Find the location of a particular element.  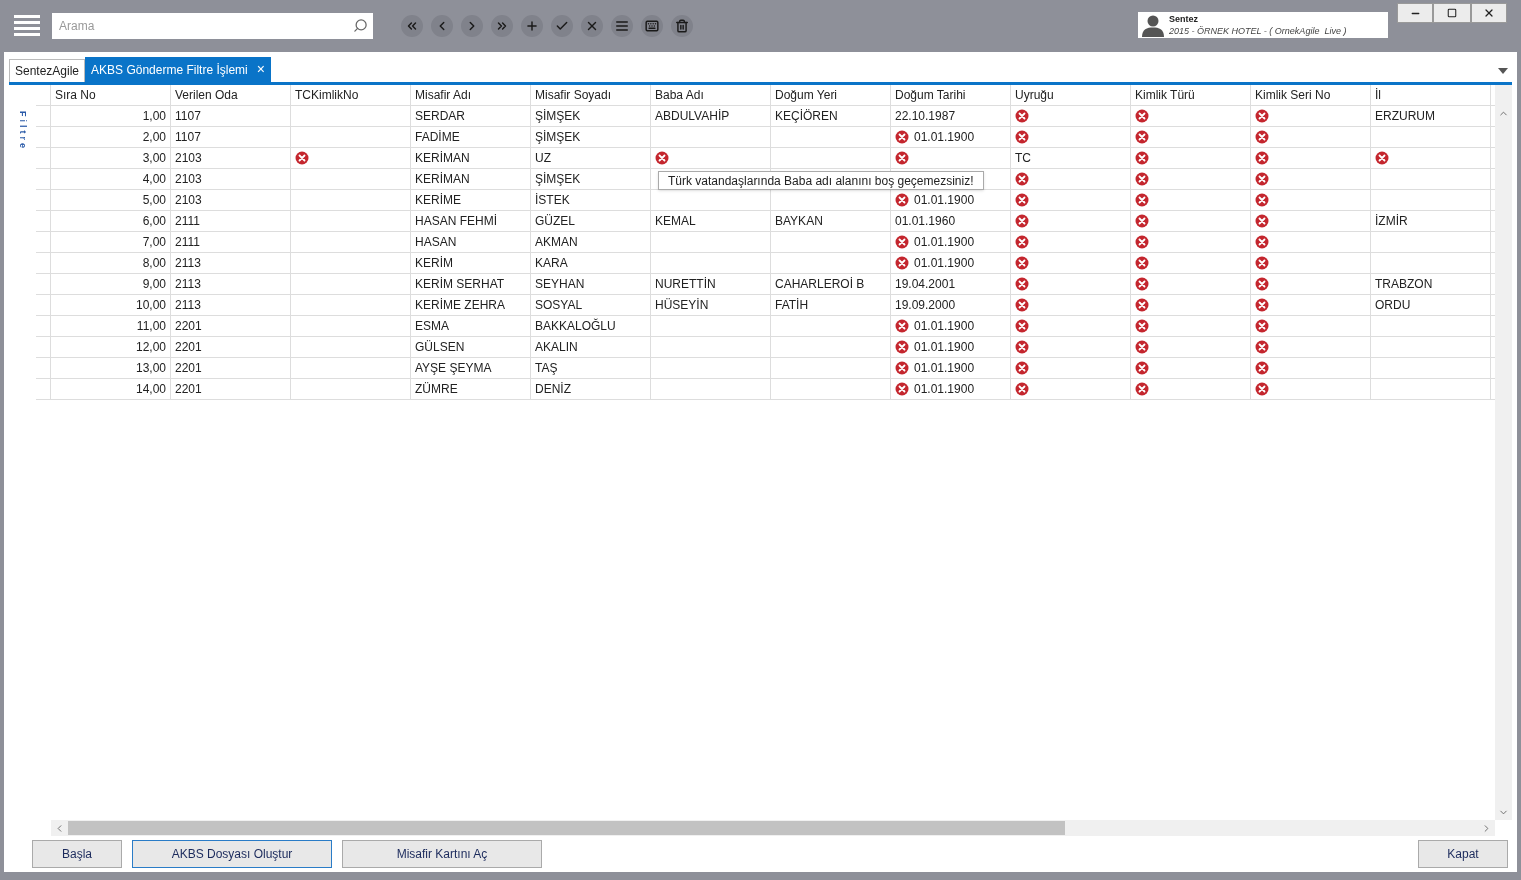

table-cell: KERİME ZEHRA is located at coordinates (471, 305).